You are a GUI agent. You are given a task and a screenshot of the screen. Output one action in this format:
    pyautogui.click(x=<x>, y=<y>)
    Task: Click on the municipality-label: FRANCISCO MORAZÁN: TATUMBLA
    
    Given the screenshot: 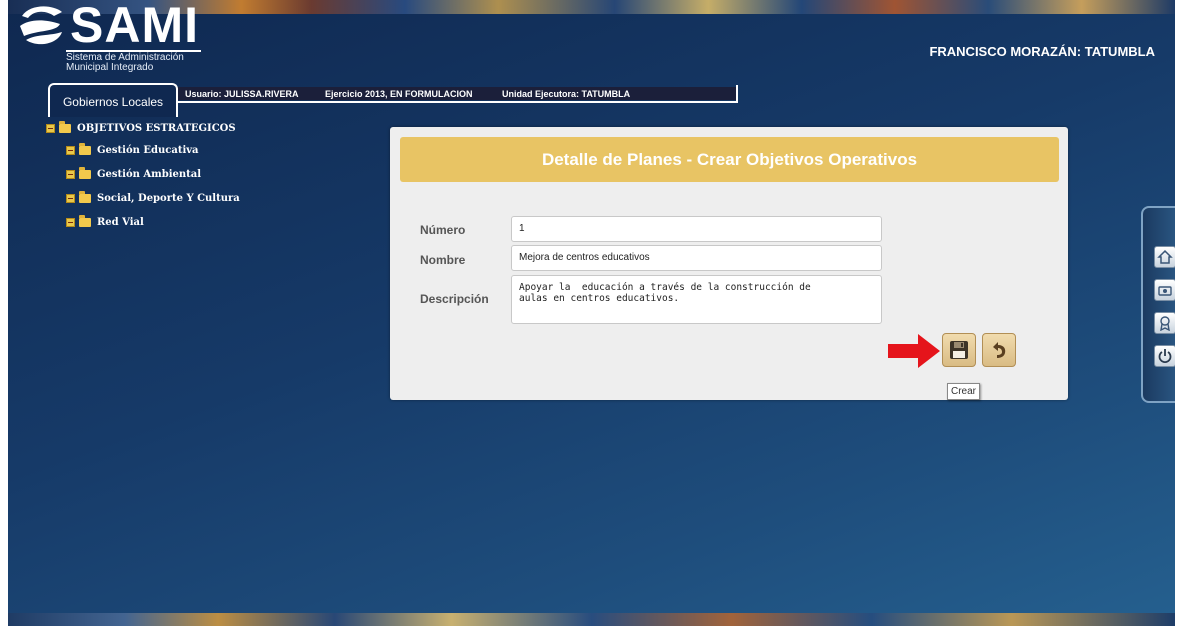 What is the action you would take?
    pyautogui.click(x=1042, y=51)
    